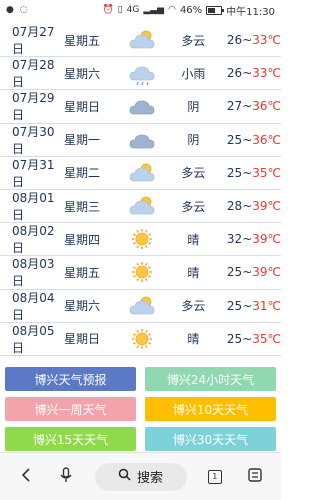 Image resolution: width=320 pixels, height=500 pixels. I want to click on forecast-date: 07月30日, so click(33, 140).